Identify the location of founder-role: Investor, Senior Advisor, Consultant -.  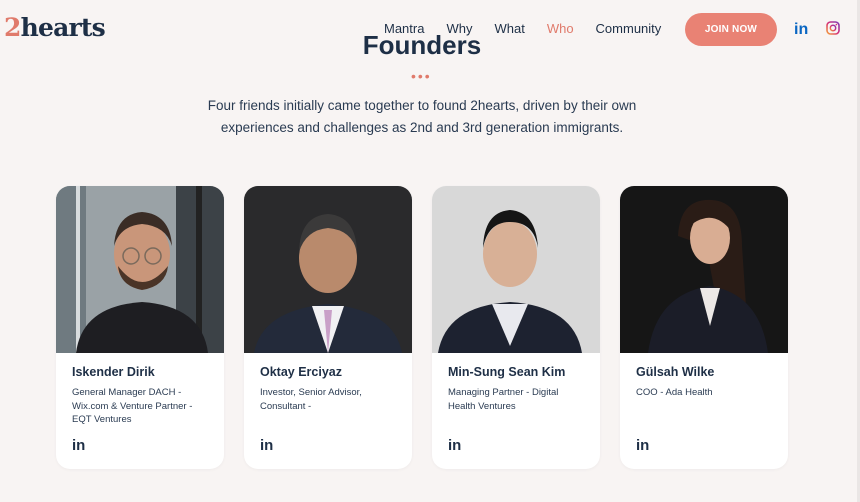
(311, 399).